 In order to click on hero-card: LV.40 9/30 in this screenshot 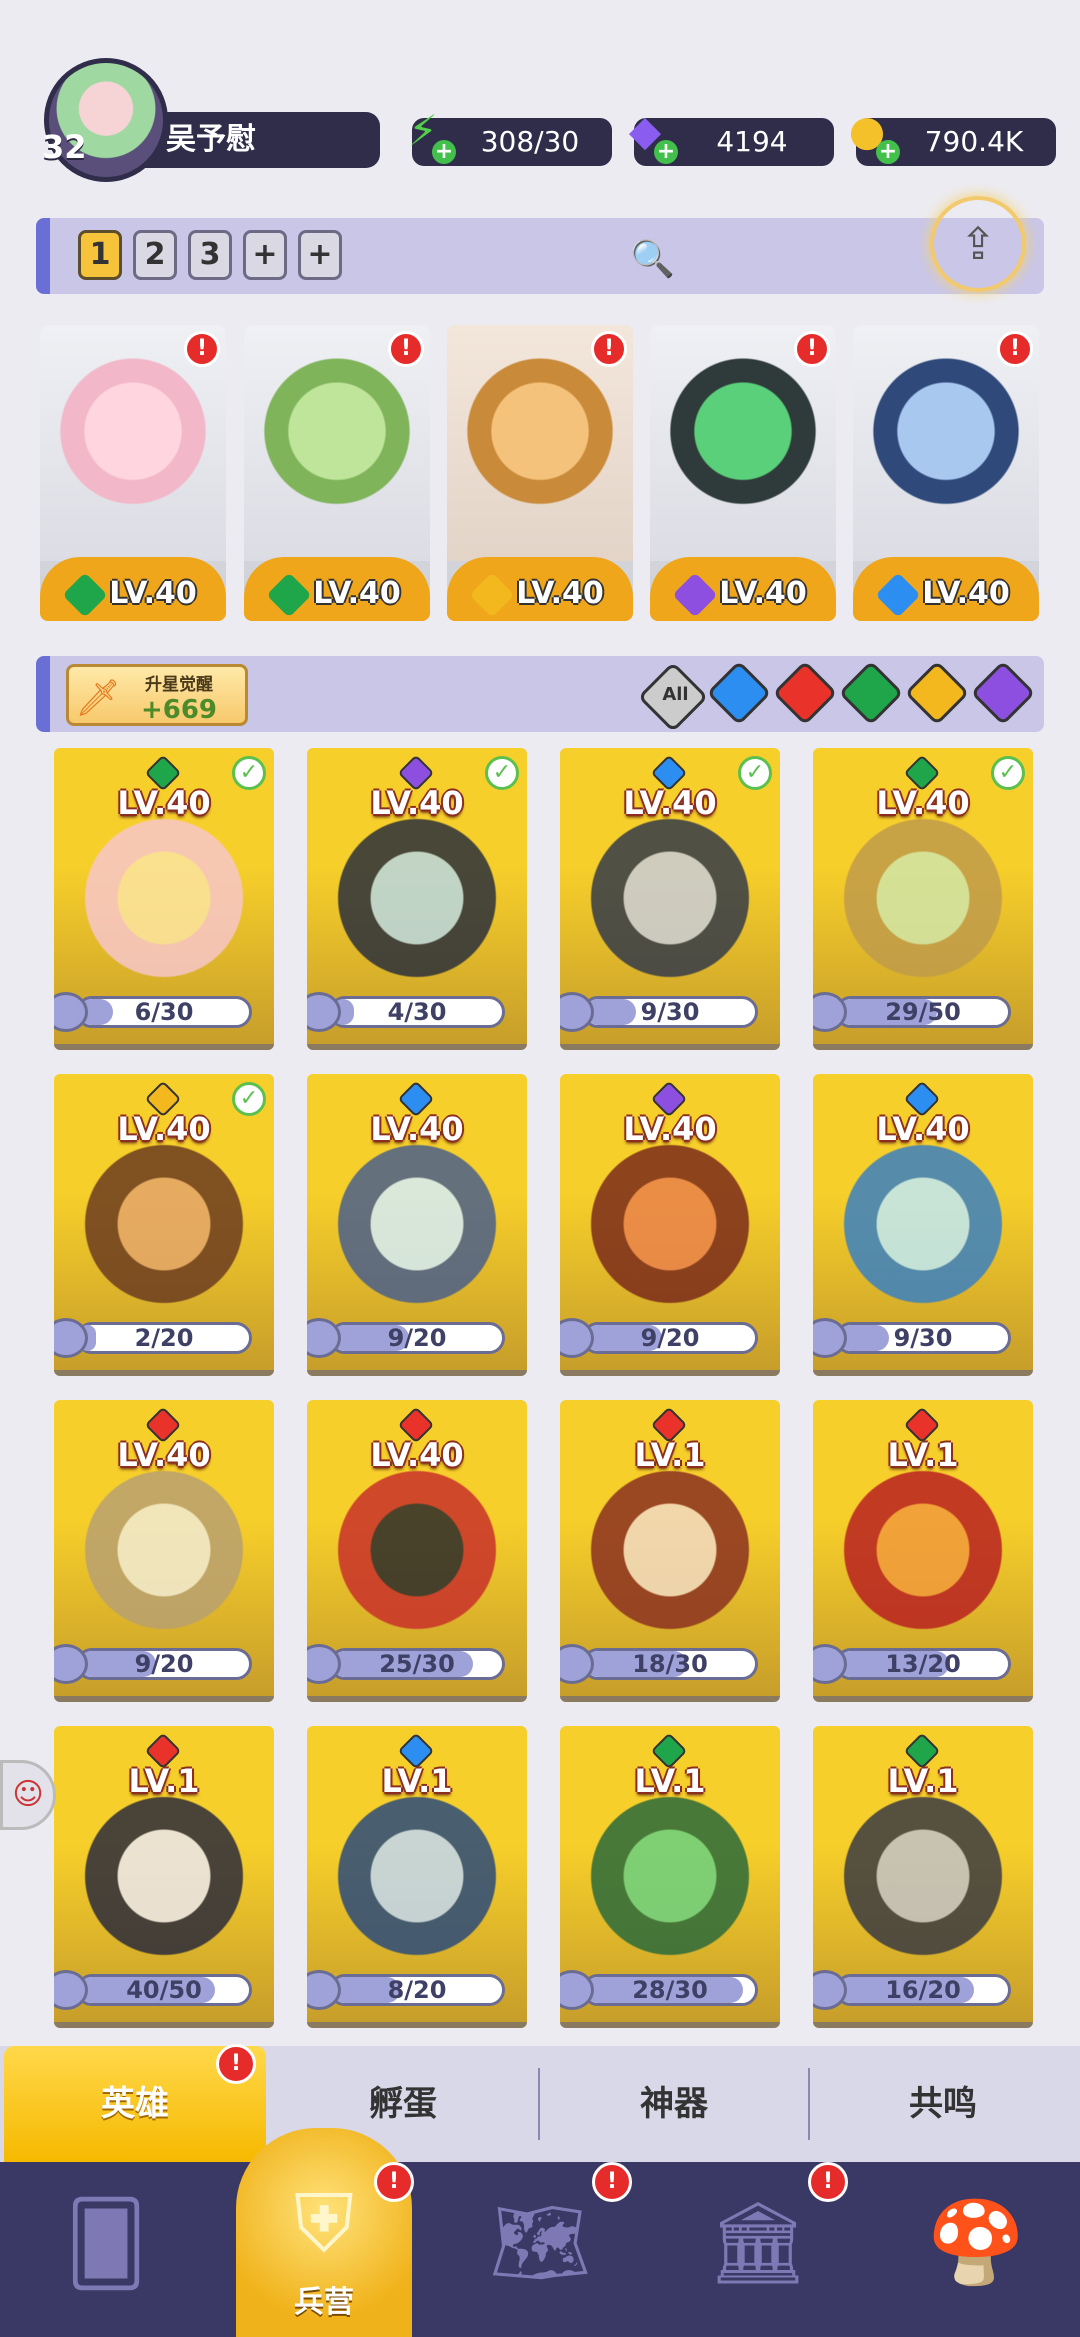, I will do `click(923, 1225)`.